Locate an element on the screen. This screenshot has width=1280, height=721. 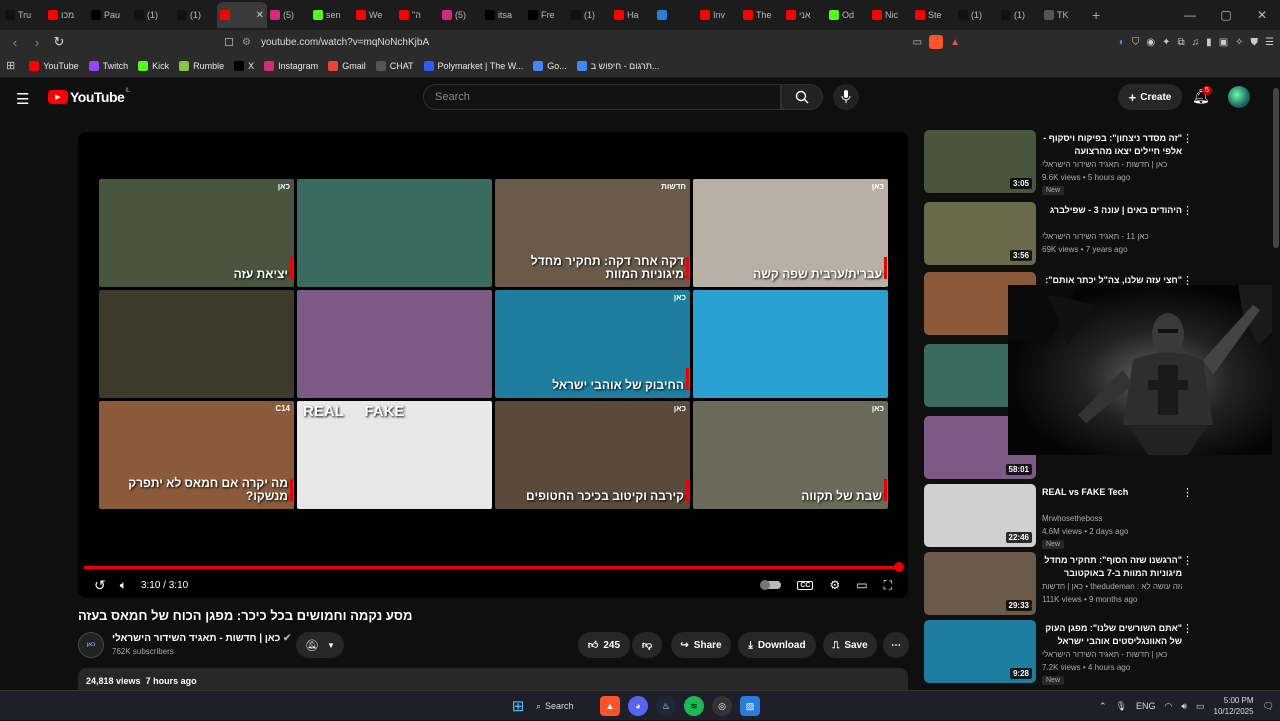
progress-bar is located at coordinates (493, 567).